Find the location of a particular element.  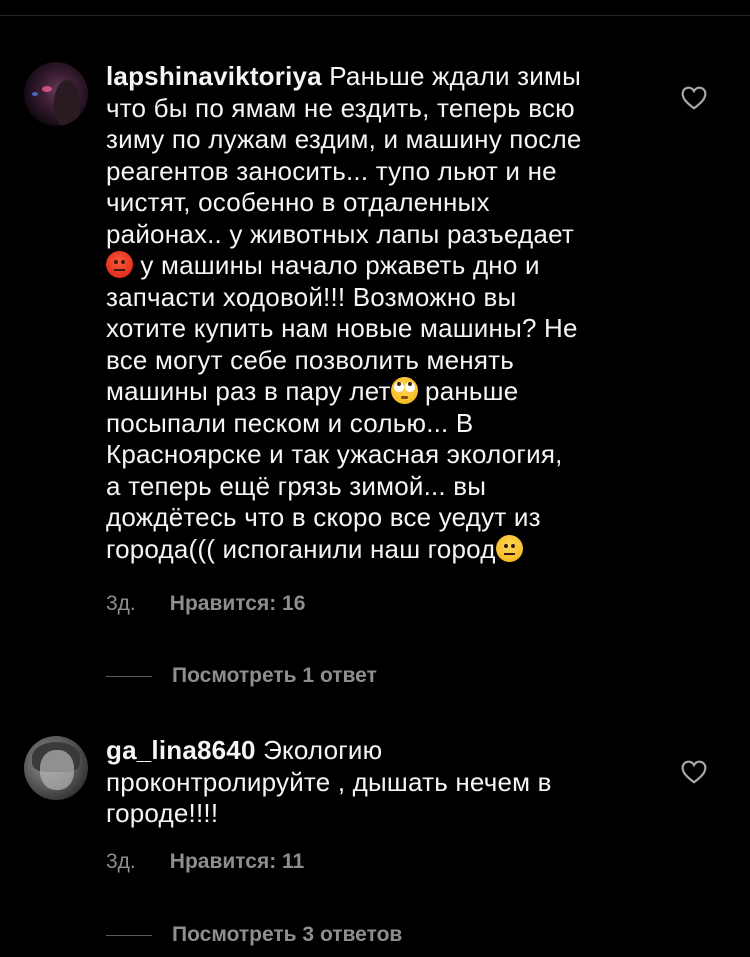

comment-likes: Нравится: 11 is located at coordinates (237, 862).